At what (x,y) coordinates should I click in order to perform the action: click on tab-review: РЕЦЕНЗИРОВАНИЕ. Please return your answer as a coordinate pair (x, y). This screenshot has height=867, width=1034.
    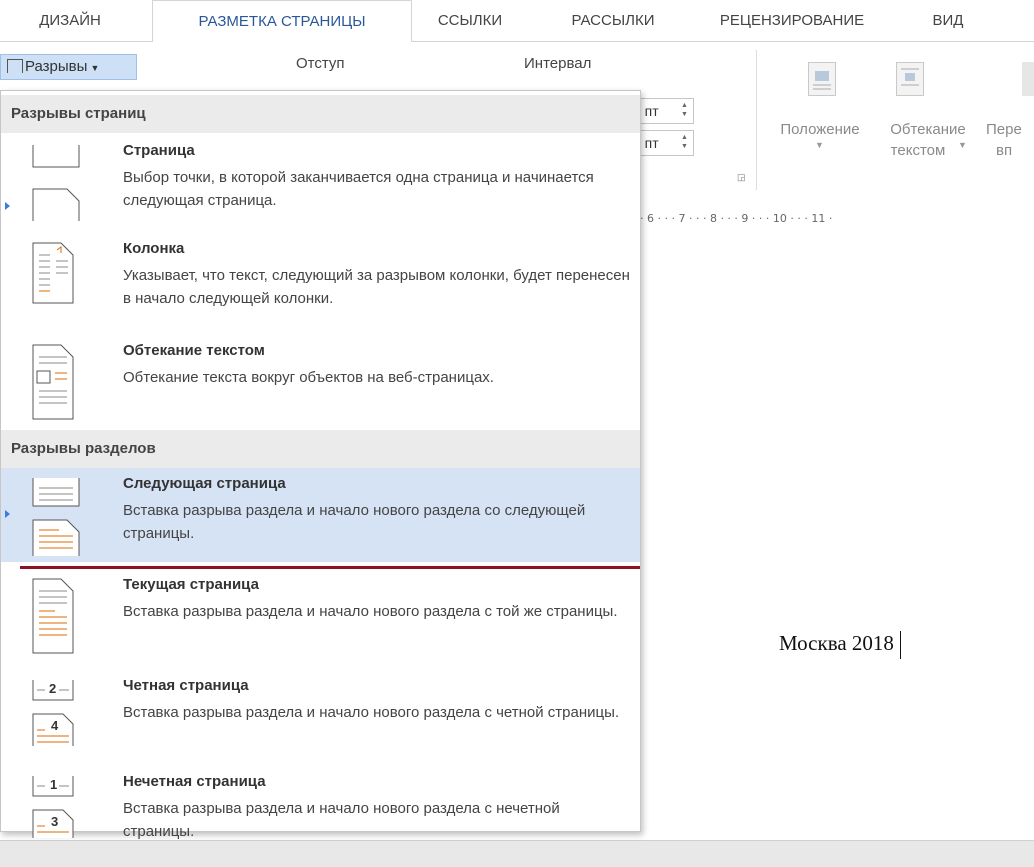
    Looking at the image, I should click on (792, 21).